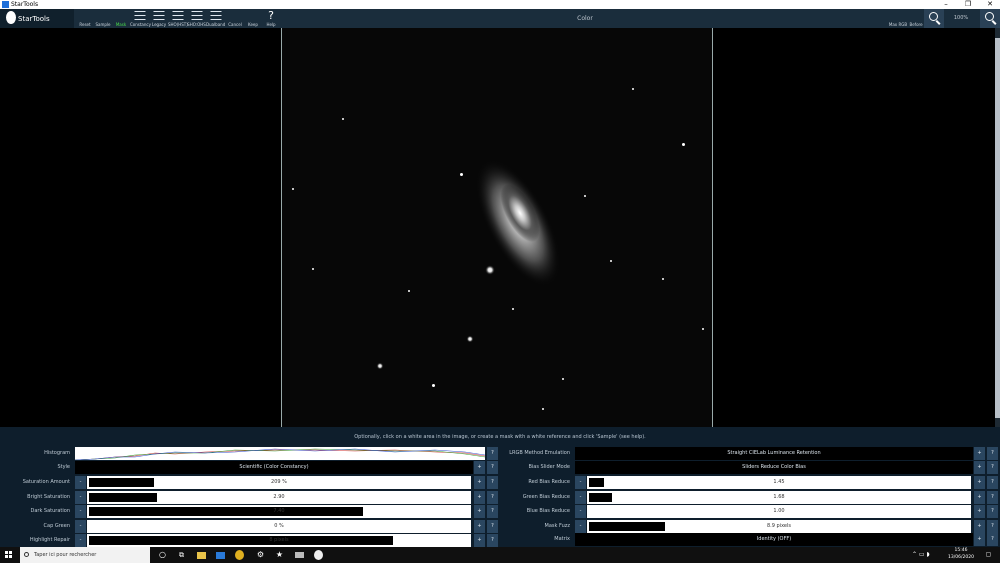 This screenshot has width=1000, height=563. I want to click on zoom-out-button, so click(934, 18).